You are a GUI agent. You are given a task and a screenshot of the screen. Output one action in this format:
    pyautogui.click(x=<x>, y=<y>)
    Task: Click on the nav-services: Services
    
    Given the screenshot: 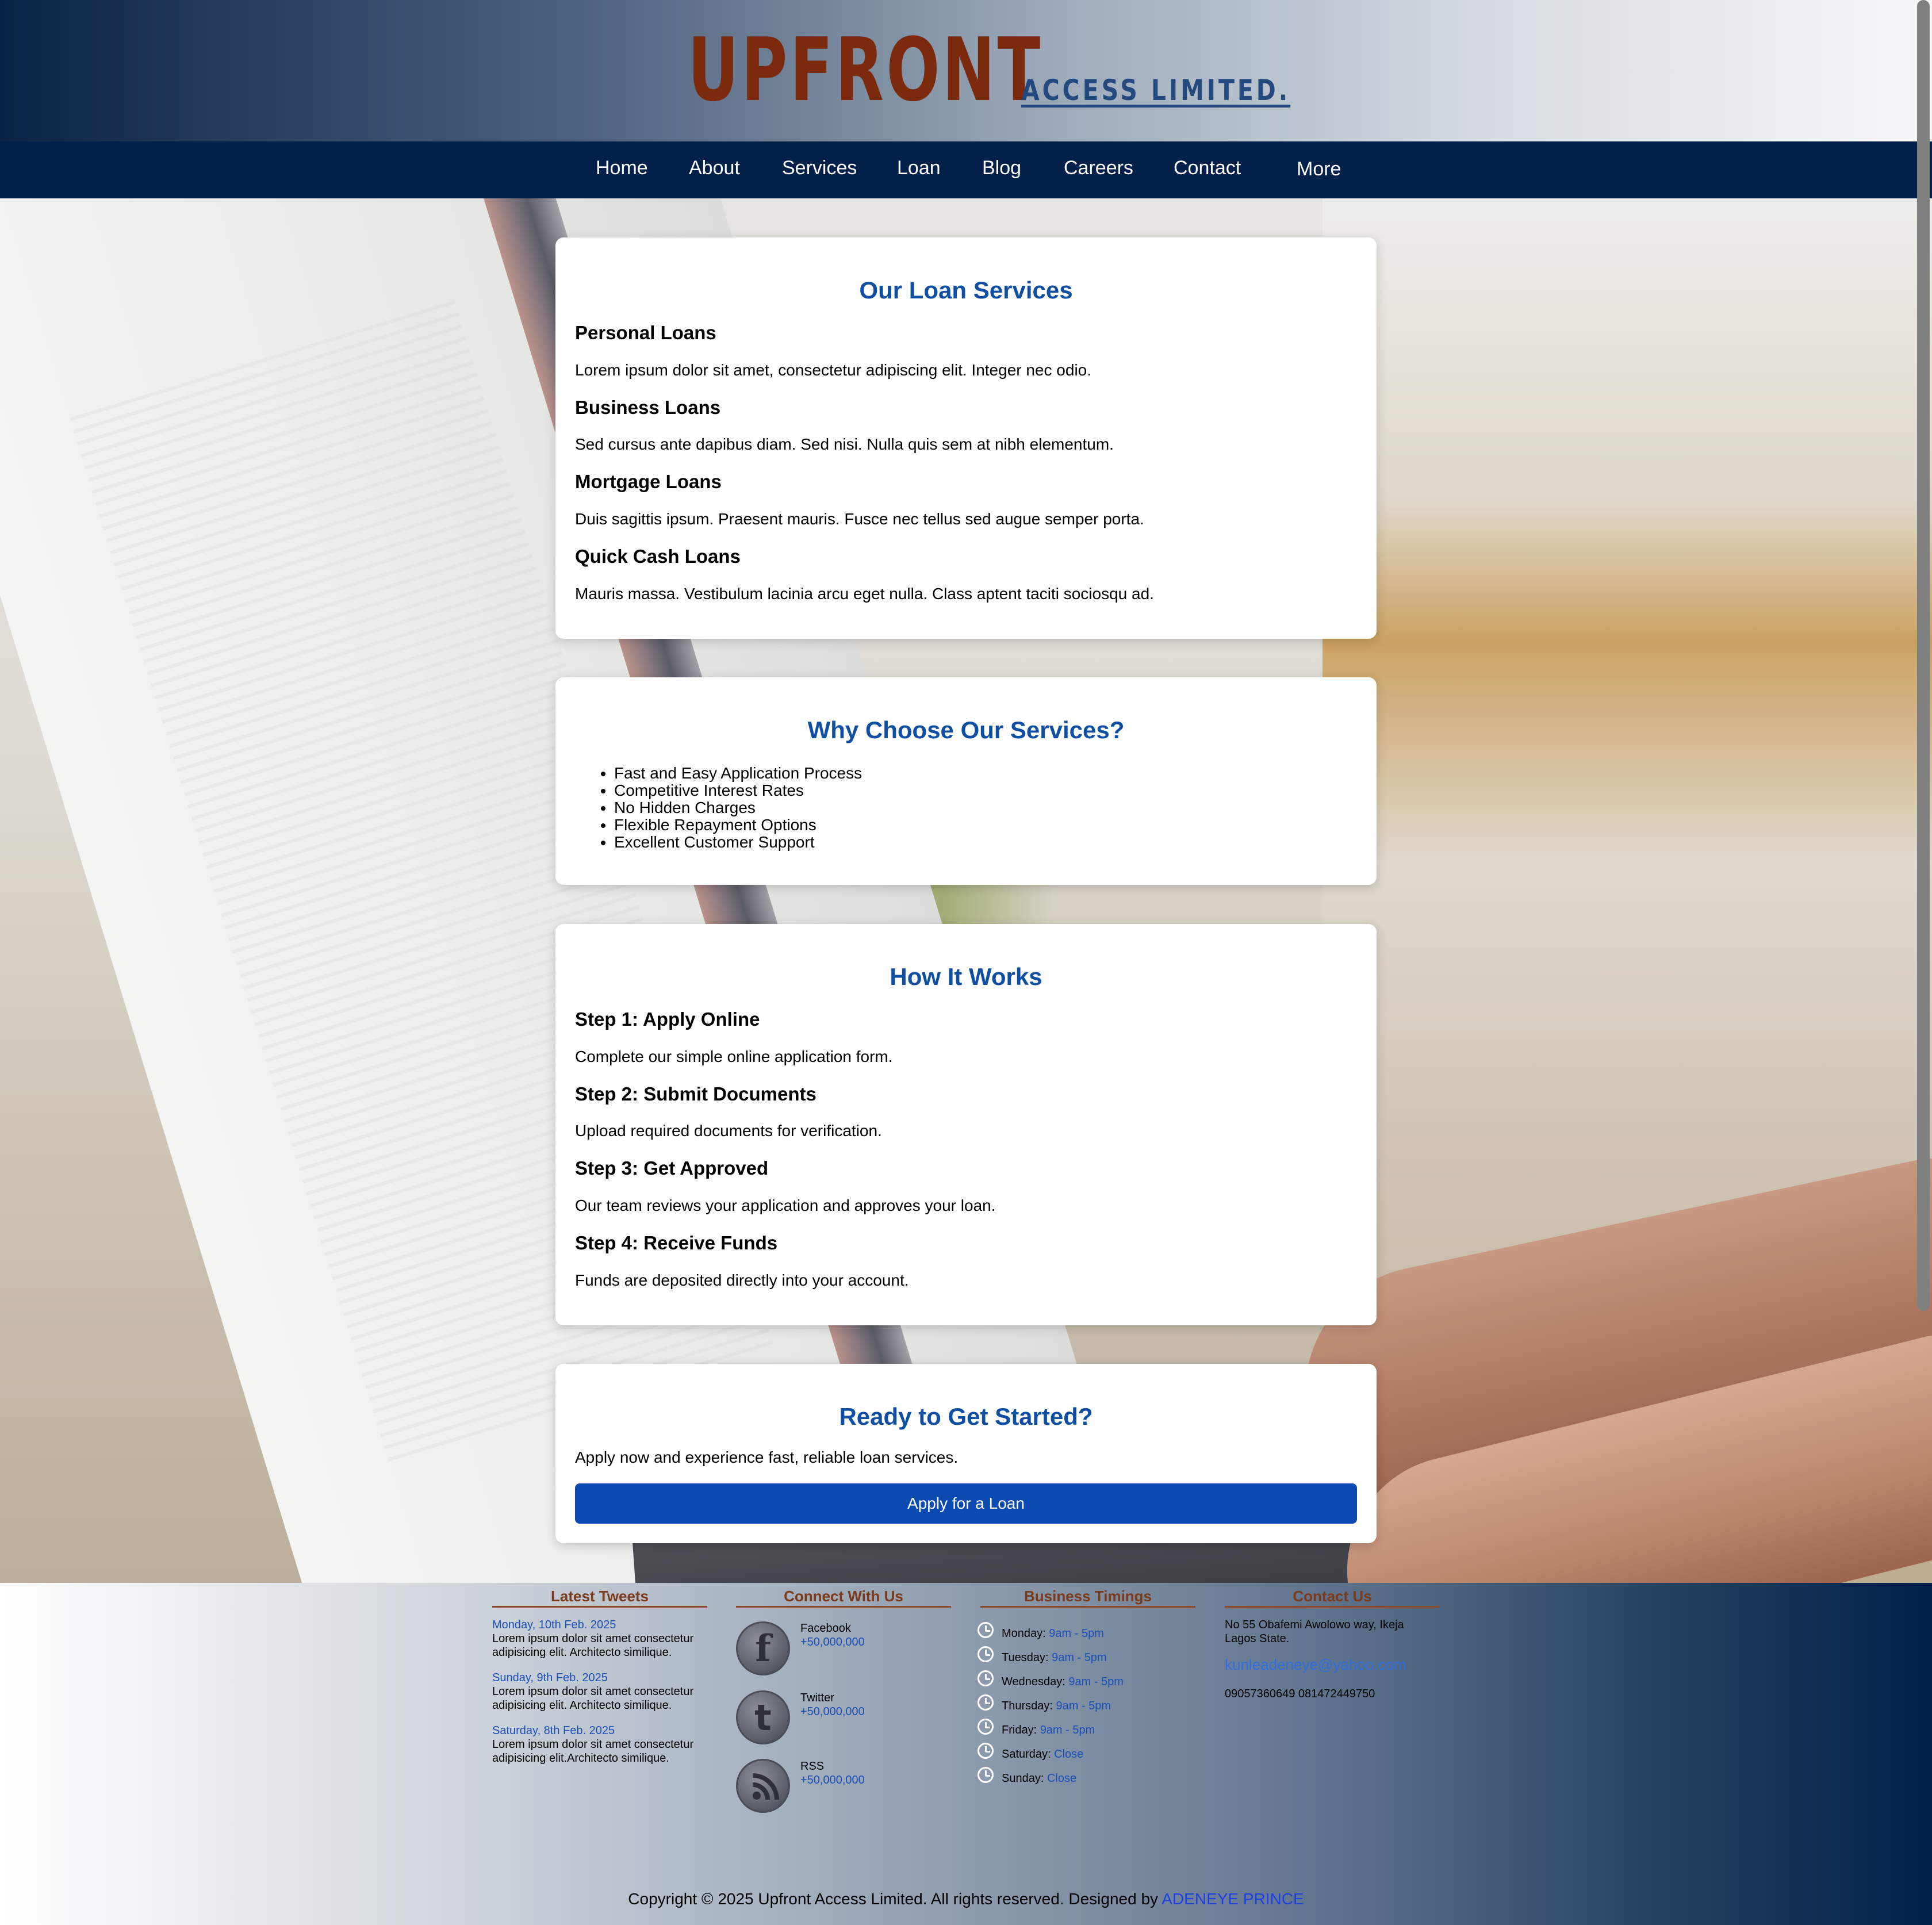 What is the action you would take?
    pyautogui.click(x=819, y=167)
    